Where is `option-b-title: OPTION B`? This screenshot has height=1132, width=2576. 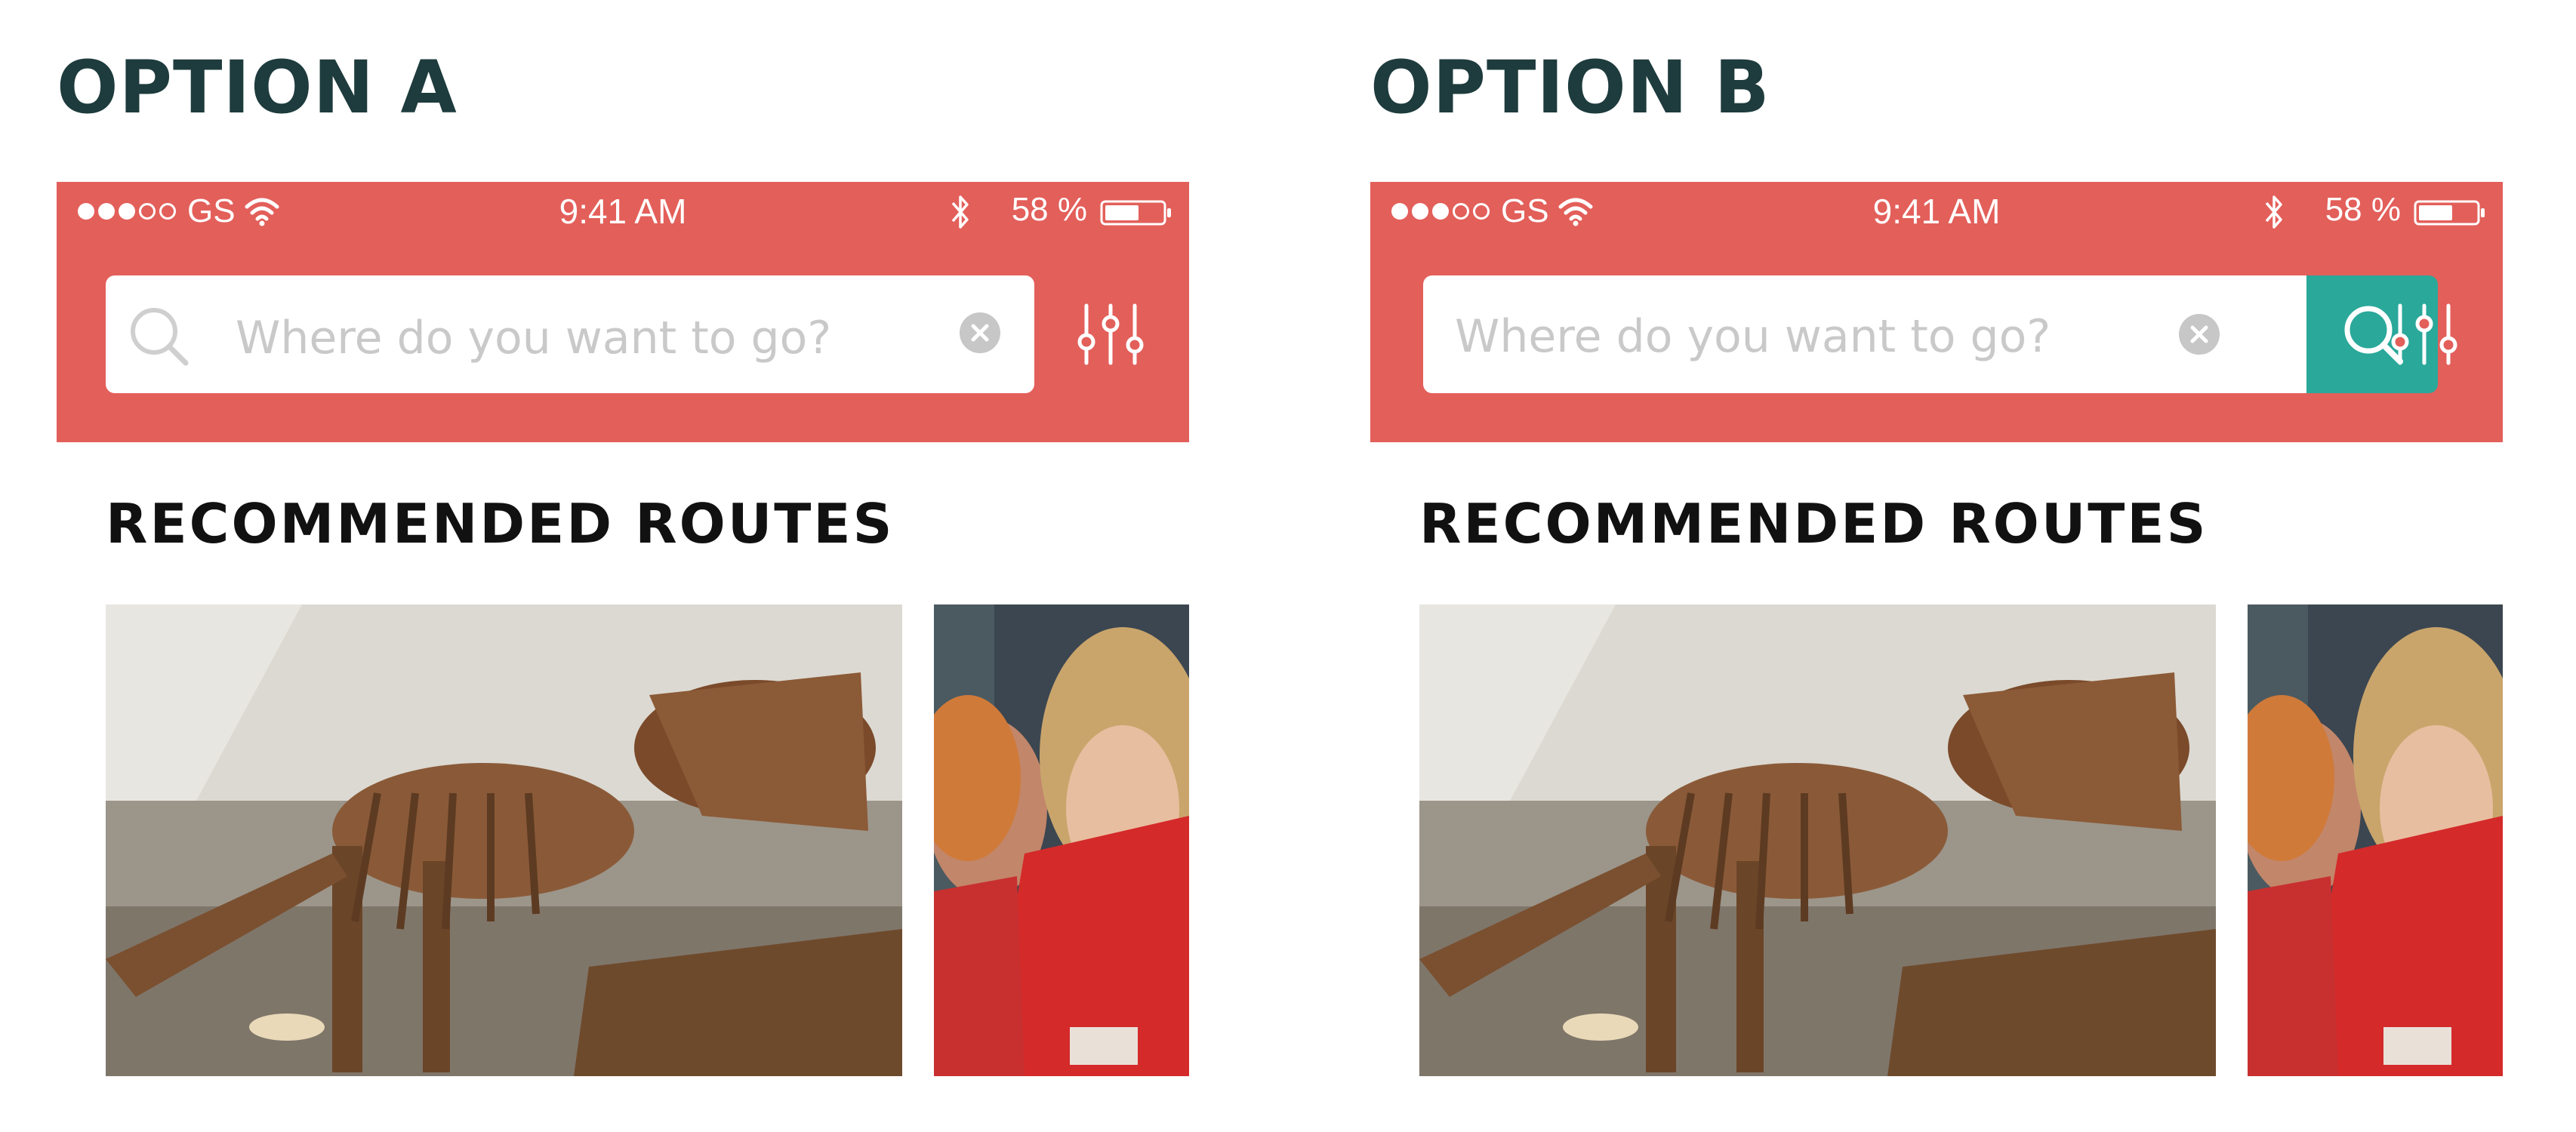 option-b-title: OPTION B is located at coordinates (1570, 88).